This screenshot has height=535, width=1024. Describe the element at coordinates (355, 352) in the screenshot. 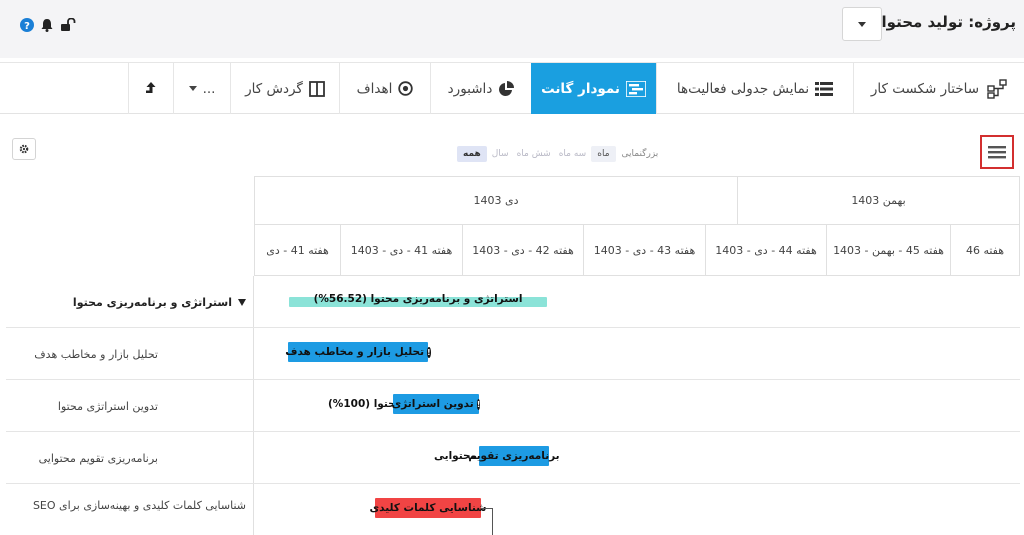

I see `task-bar-label: تحلیل بازار و مخاطب هدف` at that location.